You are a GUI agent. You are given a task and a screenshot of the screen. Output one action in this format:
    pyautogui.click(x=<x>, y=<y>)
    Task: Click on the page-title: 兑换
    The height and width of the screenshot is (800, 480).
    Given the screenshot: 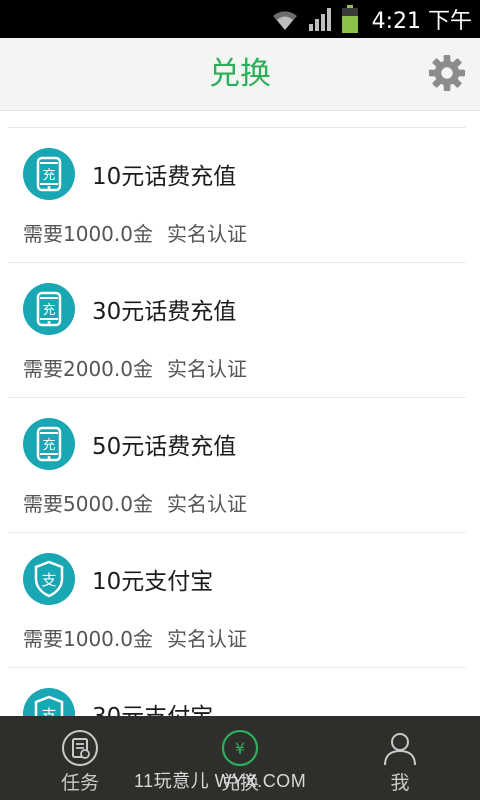 What is the action you would take?
    pyautogui.click(x=240, y=74)
    